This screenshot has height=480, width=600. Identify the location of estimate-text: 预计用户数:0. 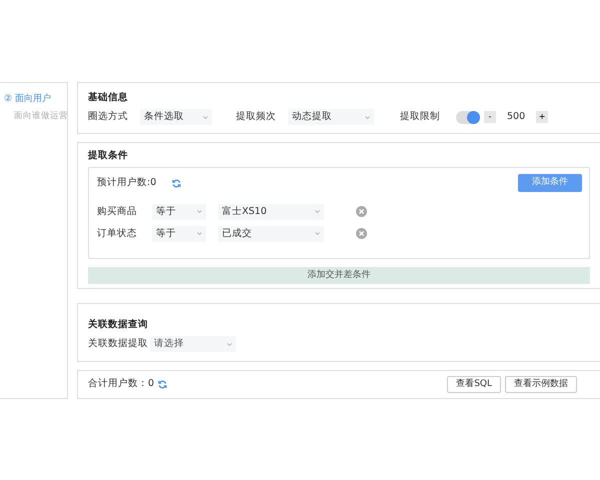
(126, 183).